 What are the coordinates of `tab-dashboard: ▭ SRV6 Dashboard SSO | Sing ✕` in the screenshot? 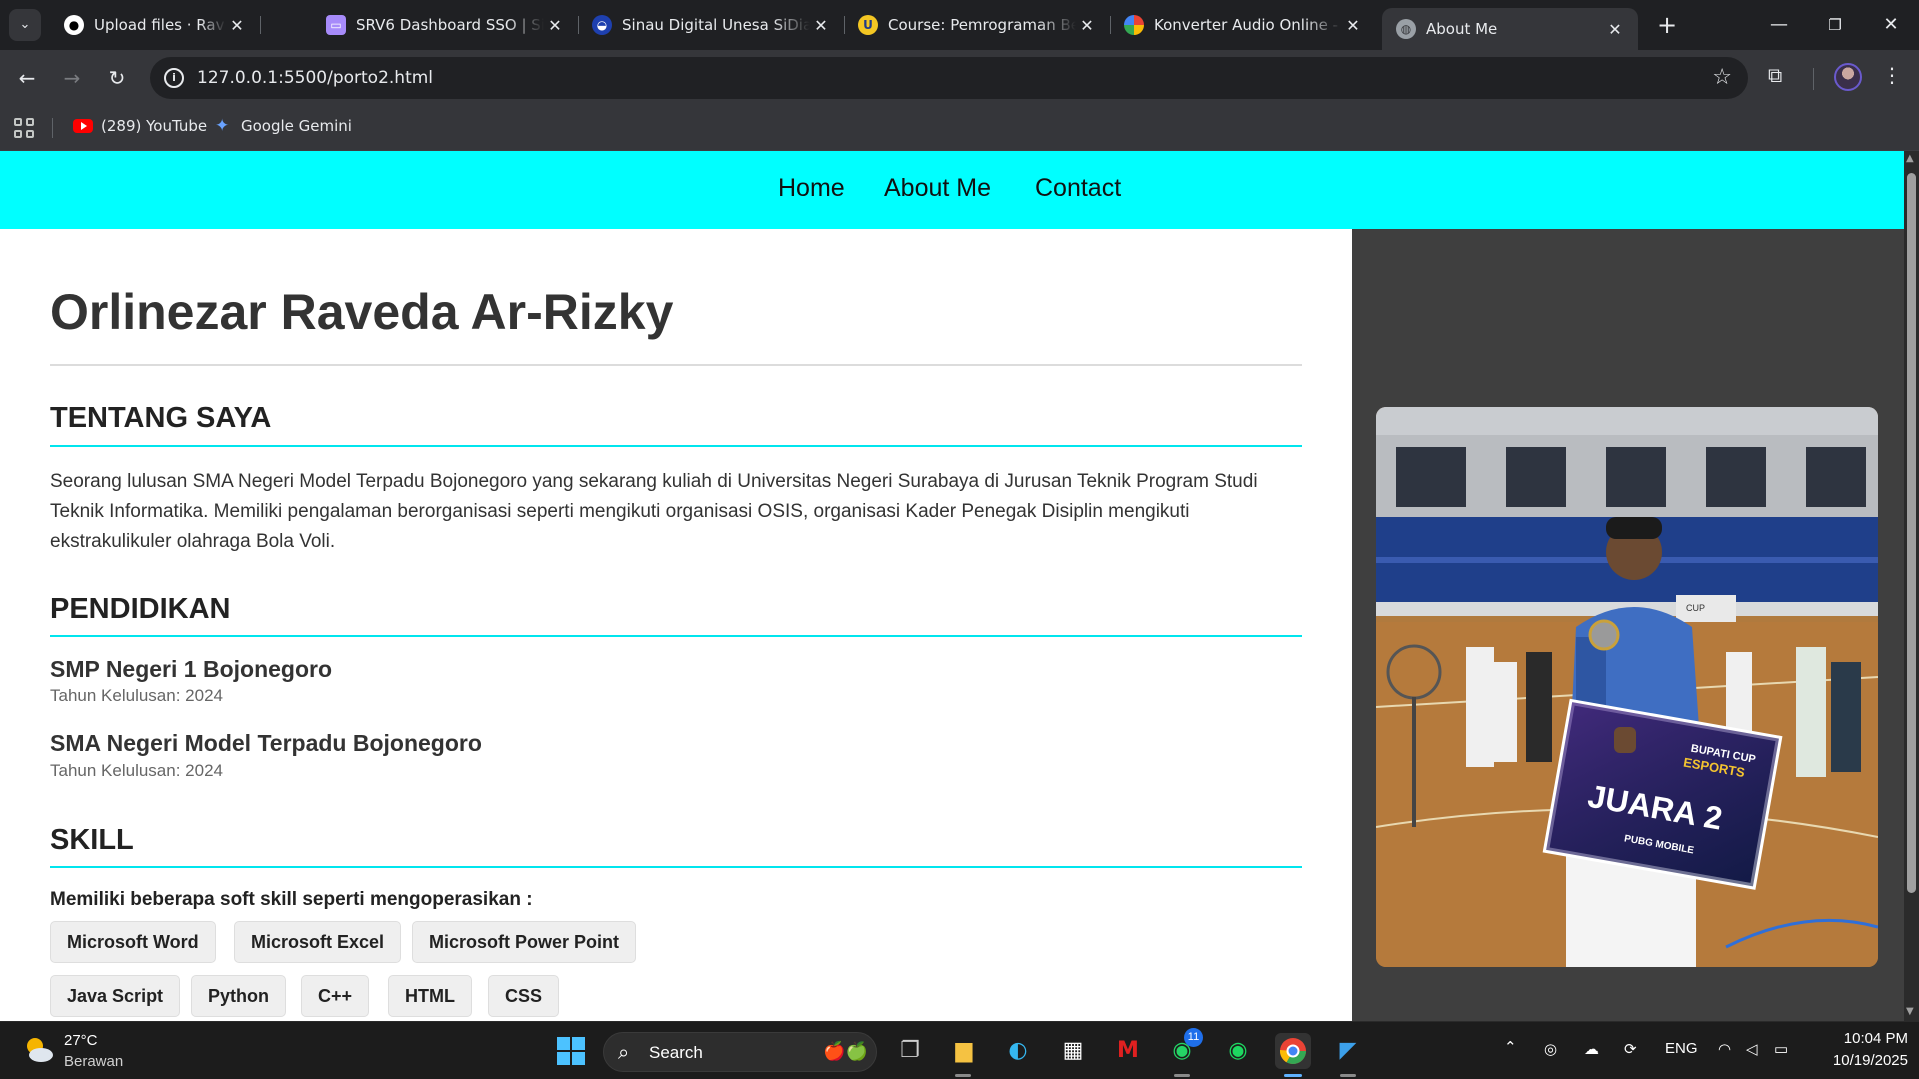 It's located at (445, 25).